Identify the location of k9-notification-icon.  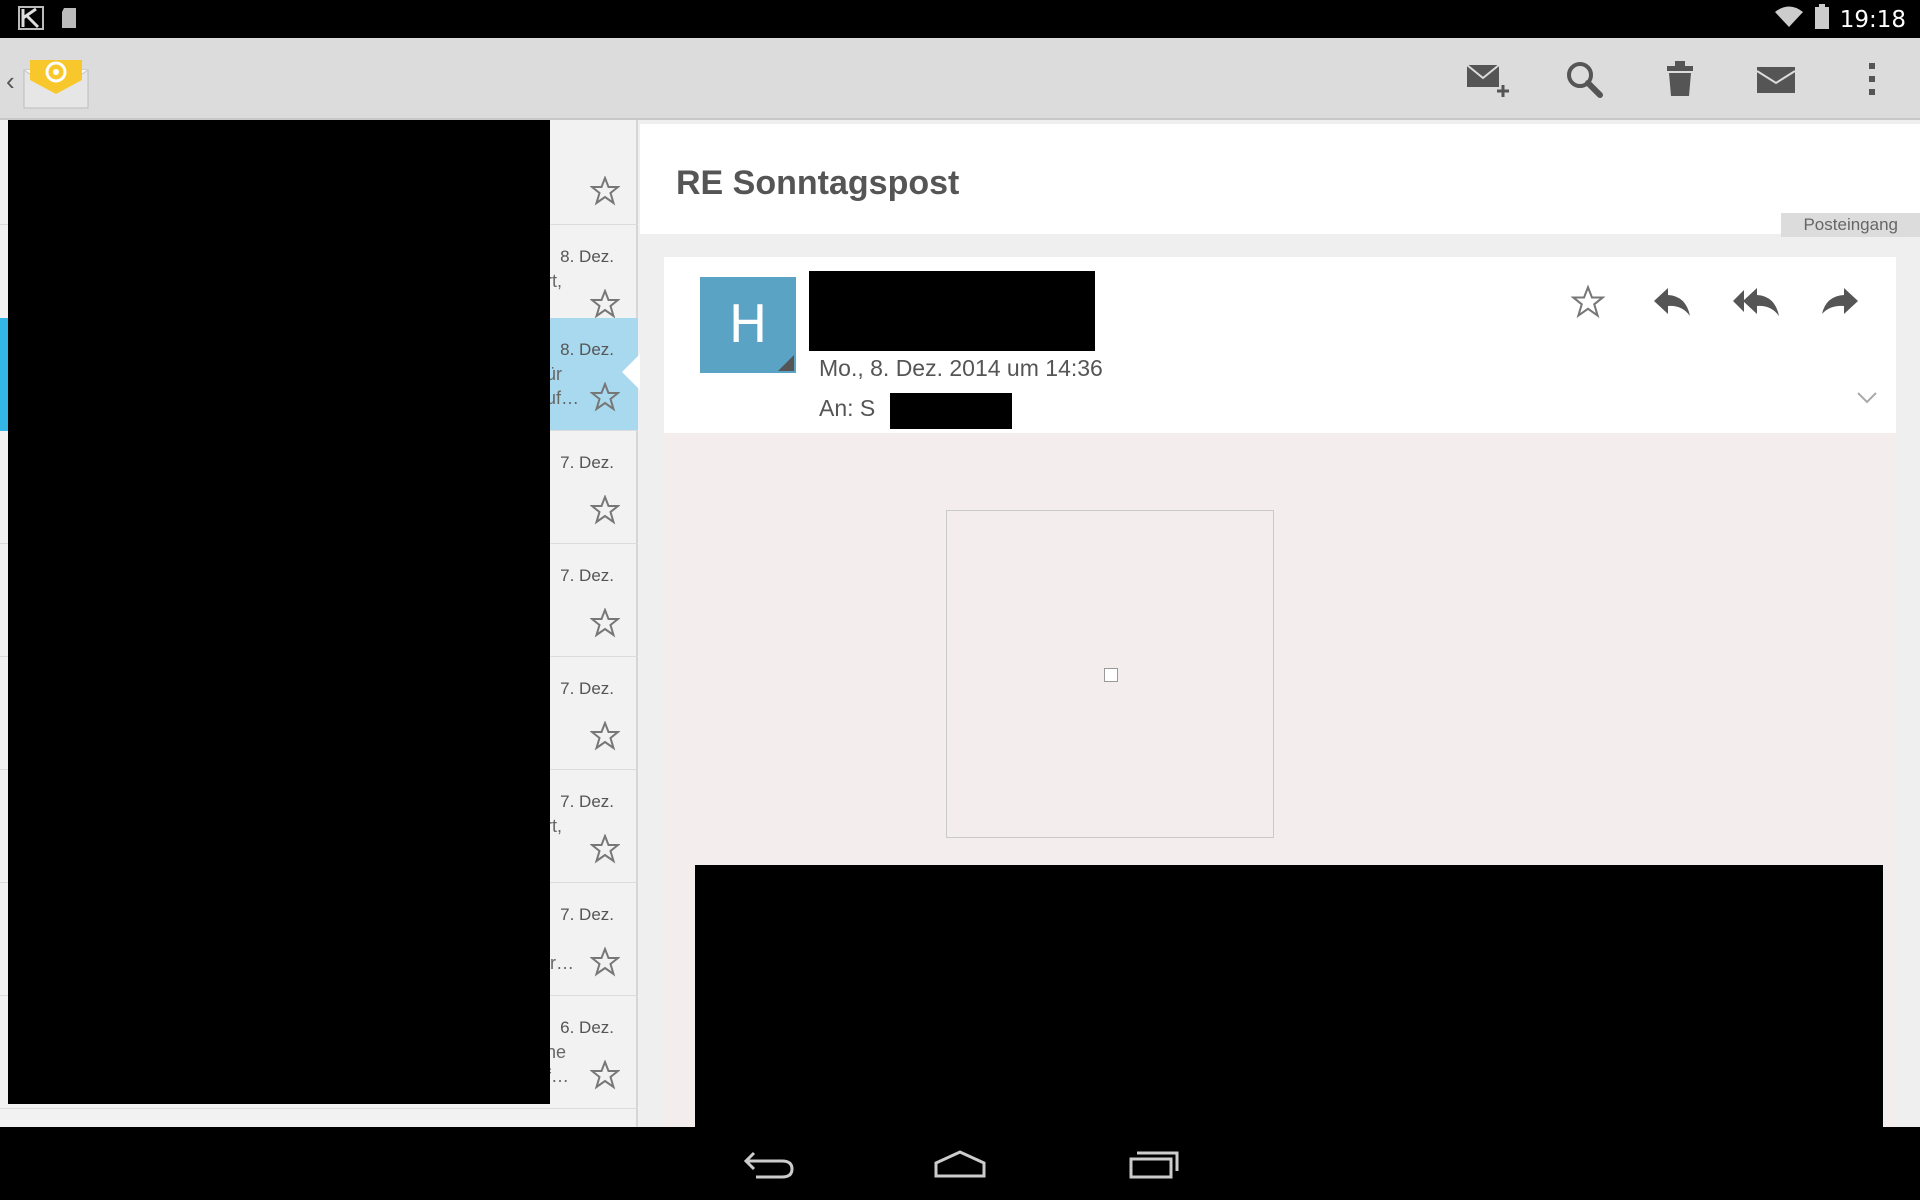
(31, 20).